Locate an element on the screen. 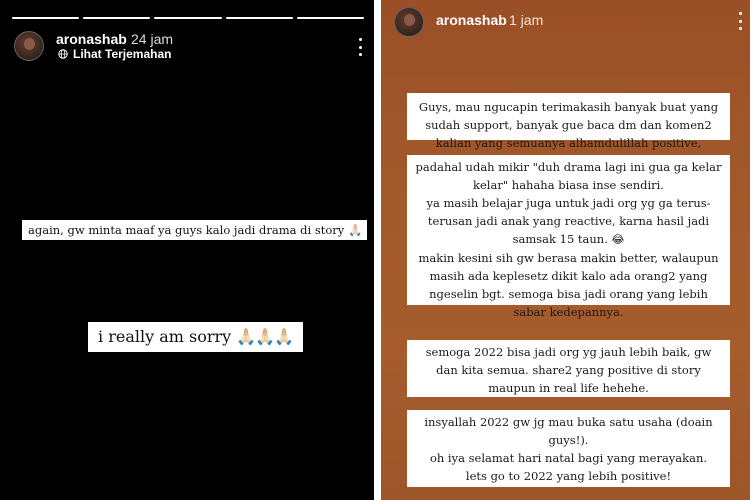 Image resolution: width=750 pixels, height=500 pixels. text-line: samsak 15 taun. 😂 is located at coordinates (568, 239).